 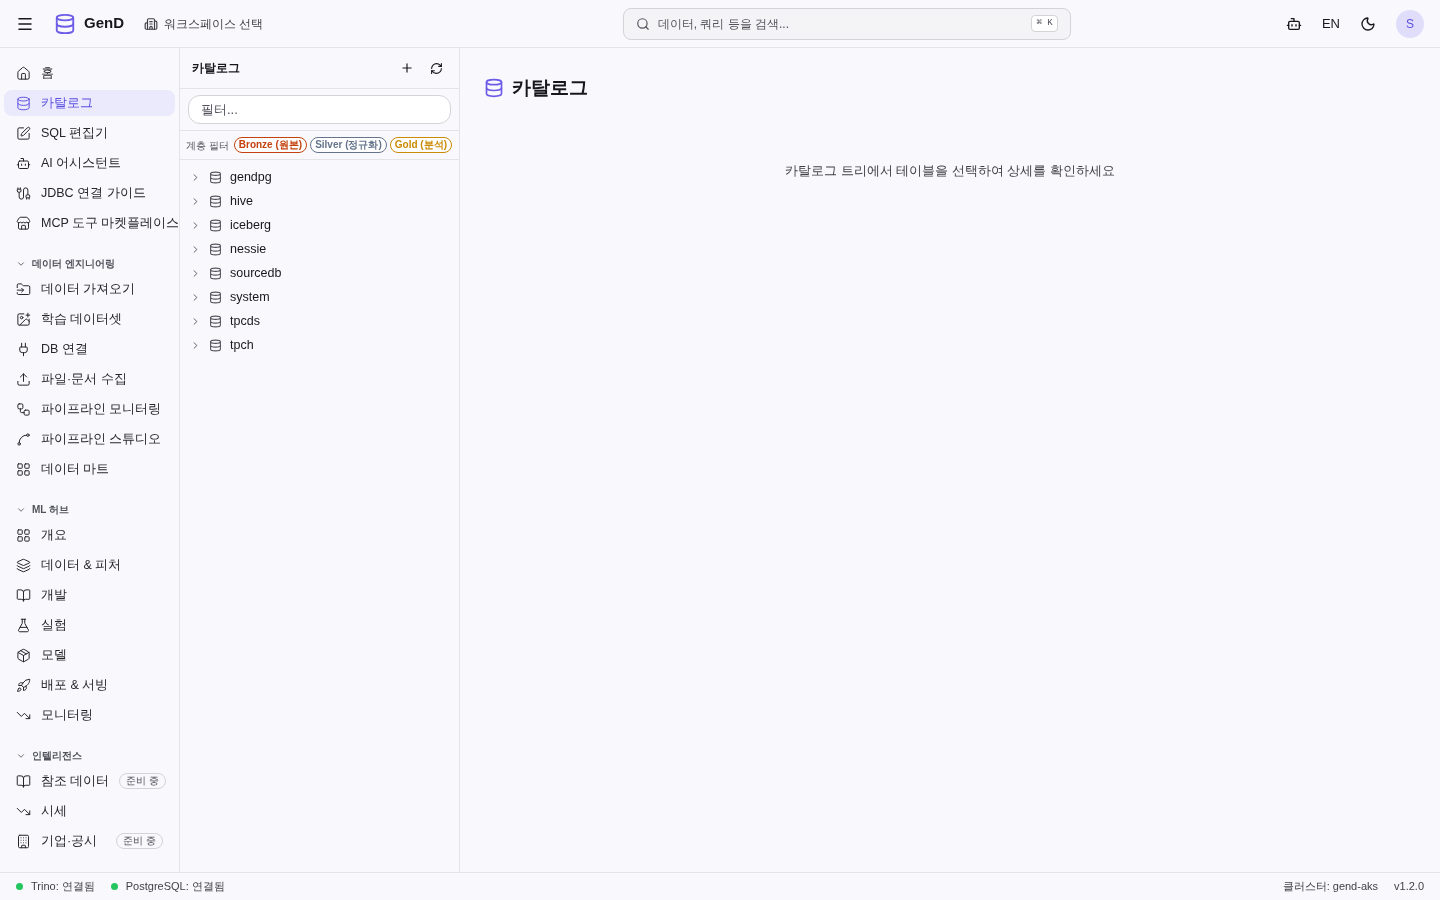 What do you see at coordinates (1368, 23) in the screenshot?
I see `theme-icon` at bounding box center [1368, 23].